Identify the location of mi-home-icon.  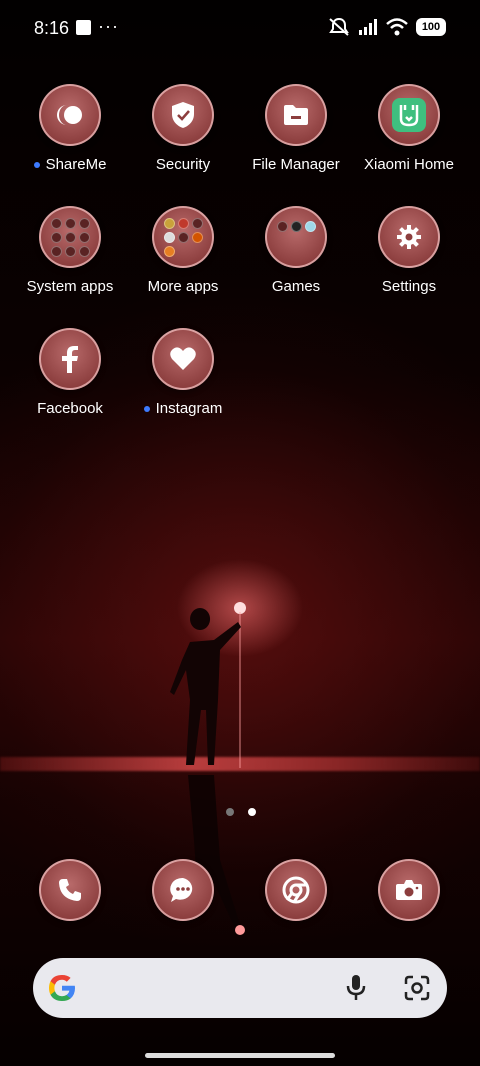
(409, 115).